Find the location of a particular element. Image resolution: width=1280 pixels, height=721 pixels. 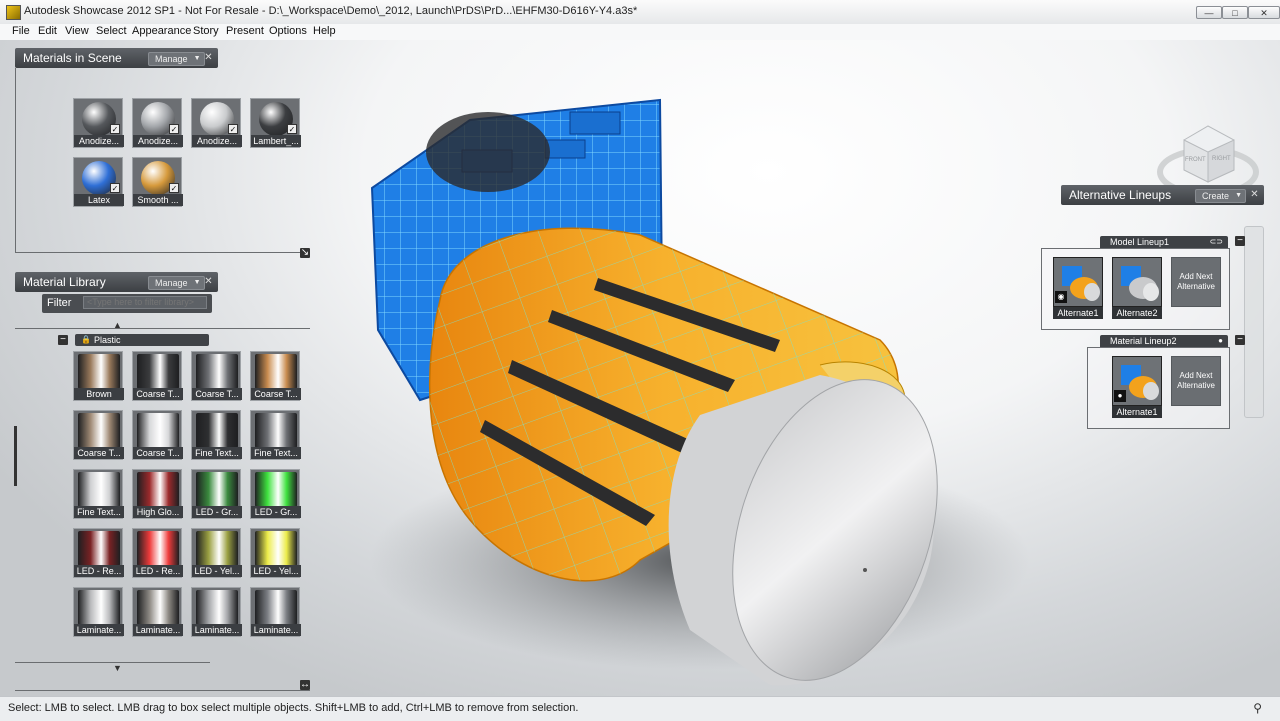

material-library-manage-button: Manage ▼ is located at coordinates (176, 283).